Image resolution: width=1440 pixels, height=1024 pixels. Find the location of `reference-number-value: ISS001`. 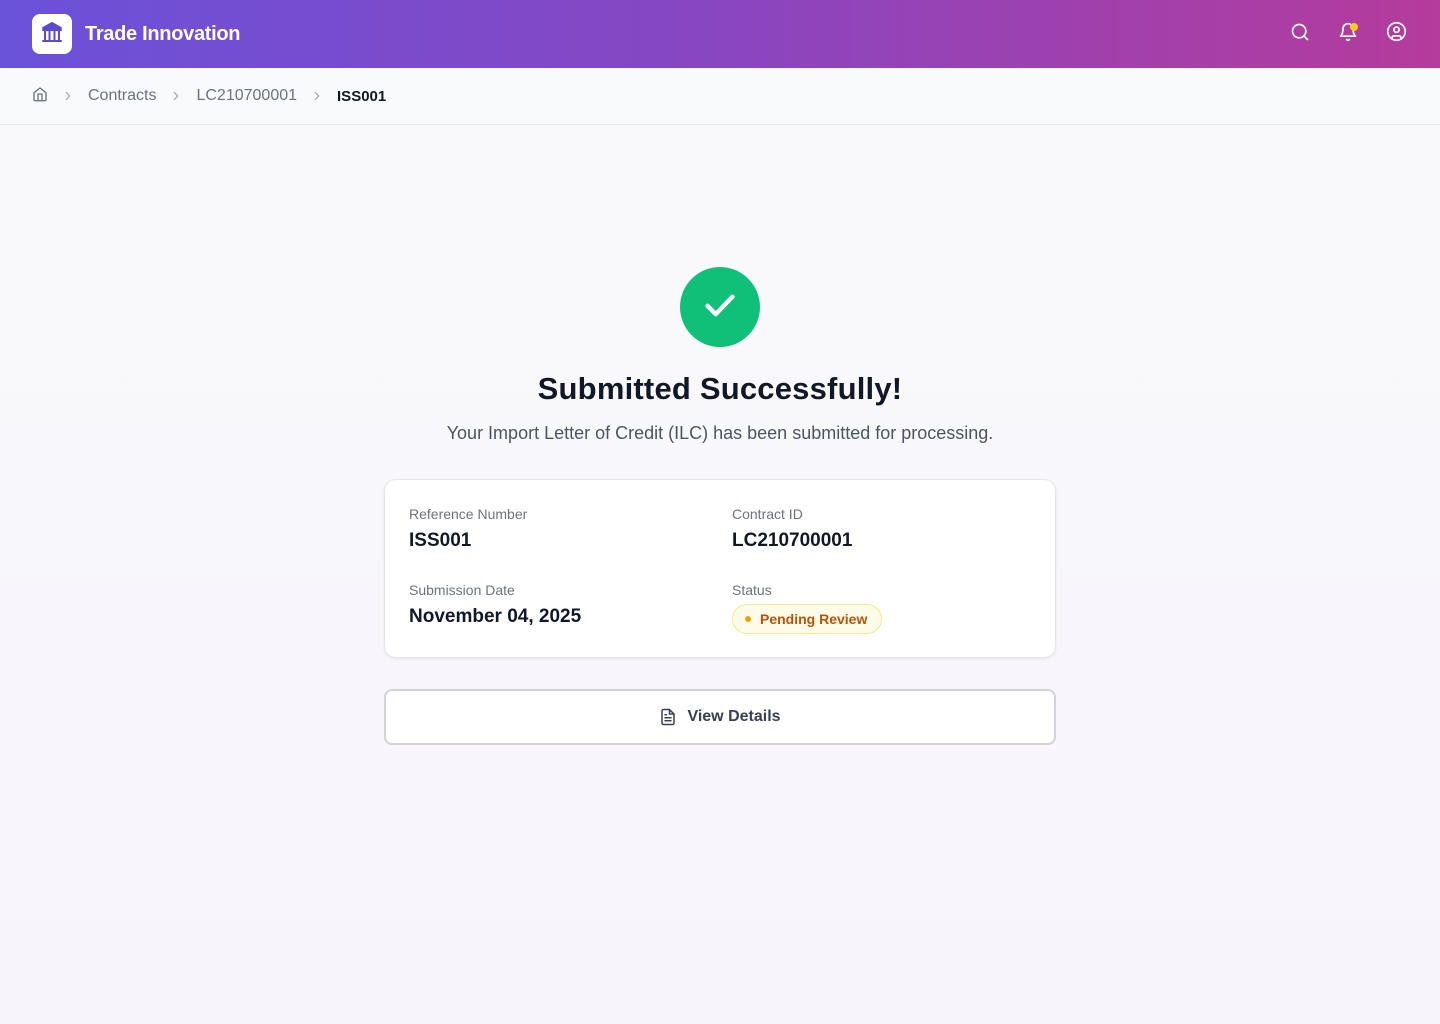

reference-number-value: ISS001 is located at coordinates (440, 540).